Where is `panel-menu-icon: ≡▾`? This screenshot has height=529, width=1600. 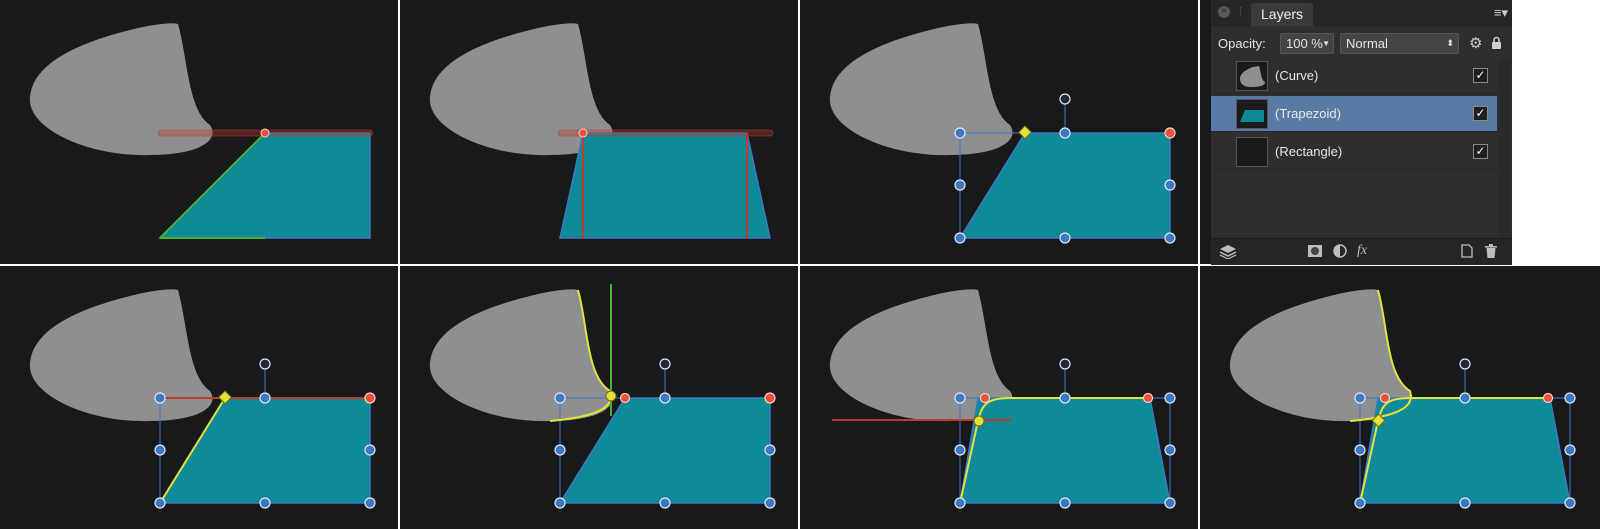 panel-menu-icon: ≡▾ is located at coordinates (1501, 13).